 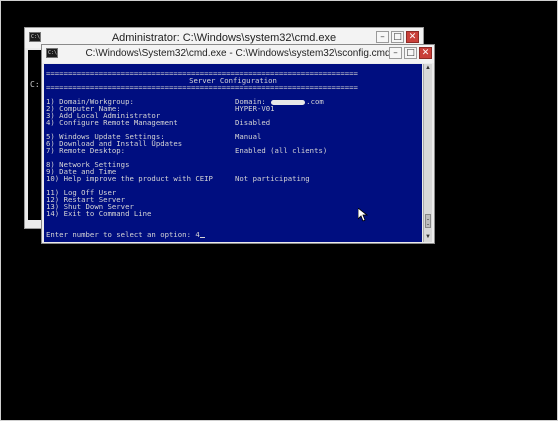 What do you see at coordinates (99, 213) in the screenshot?
I see `menu-item-exit: 14) Exit to Command Line` at bounding box center [99, 213].